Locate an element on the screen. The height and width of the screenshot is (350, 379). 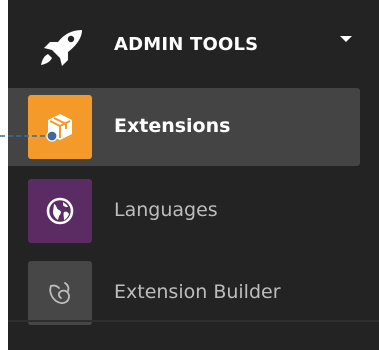
extensions-tile is located at coordinates (60, 127).